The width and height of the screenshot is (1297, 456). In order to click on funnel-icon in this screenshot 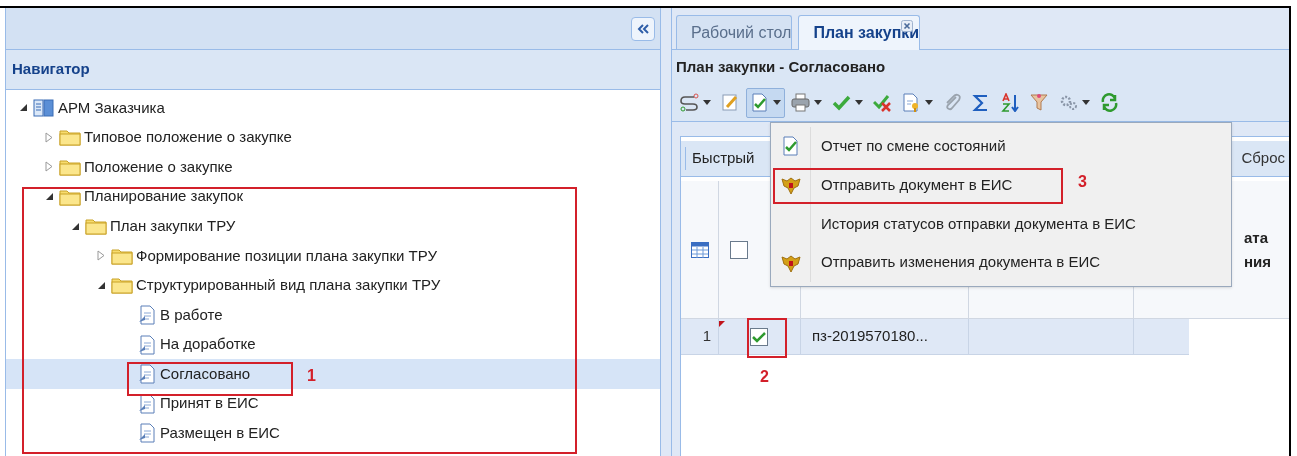, I will do `click(1039, 102)`.